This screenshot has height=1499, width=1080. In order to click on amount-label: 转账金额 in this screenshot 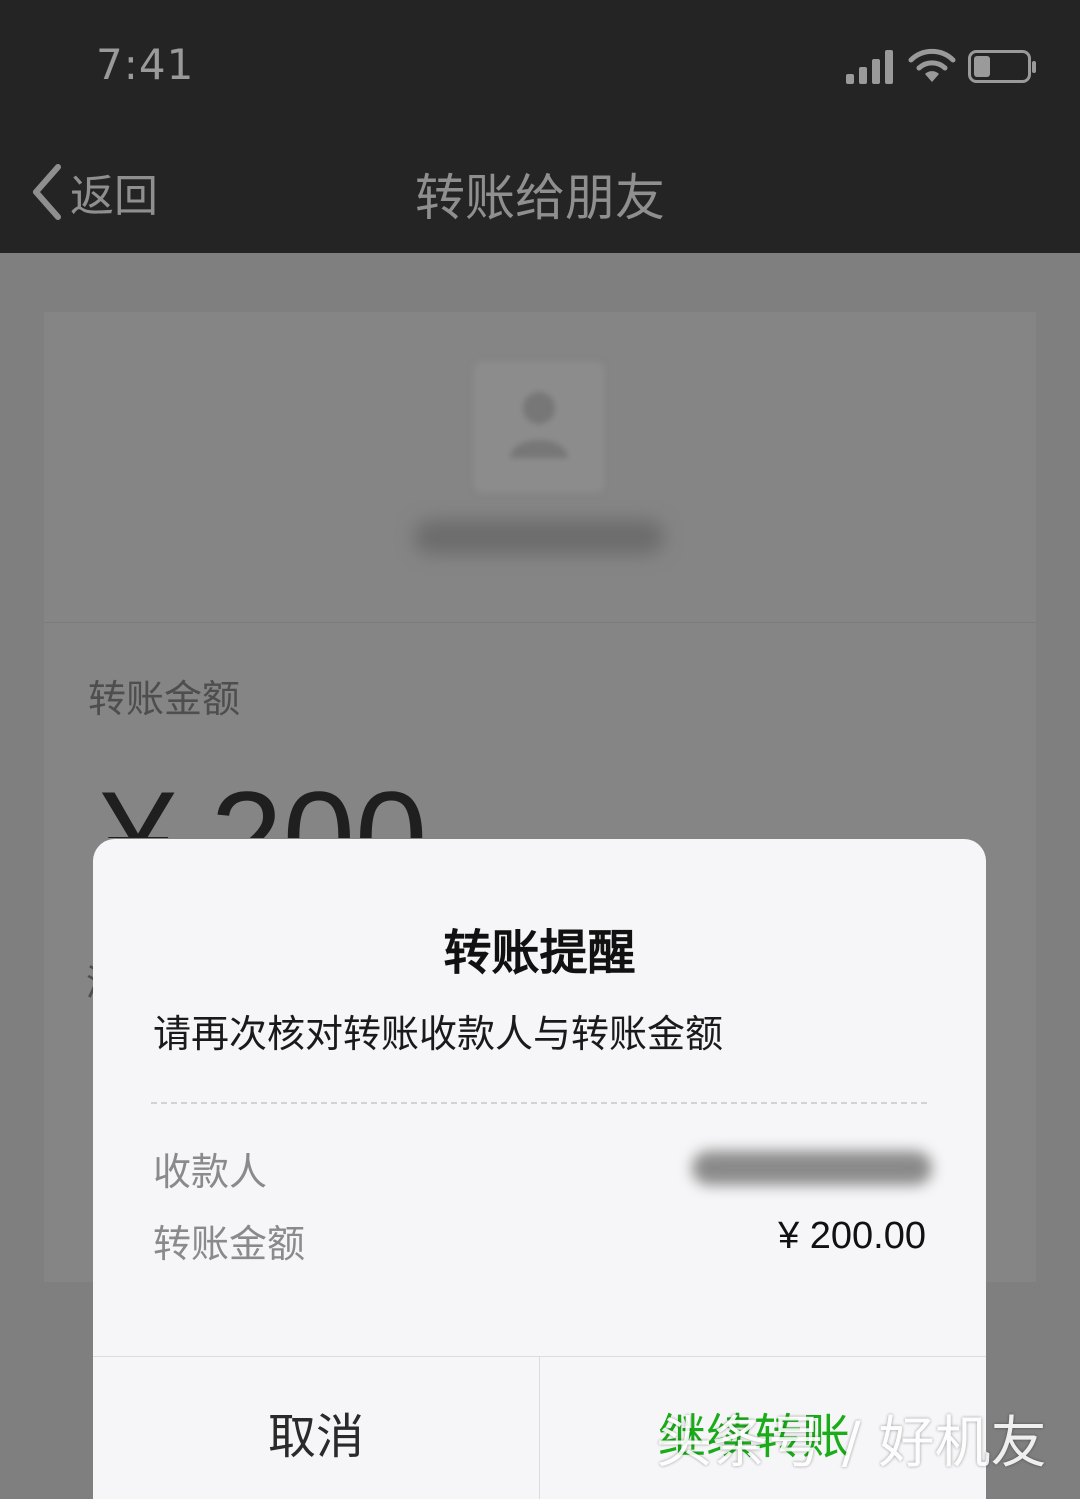, I will do `click(164, 699)`.